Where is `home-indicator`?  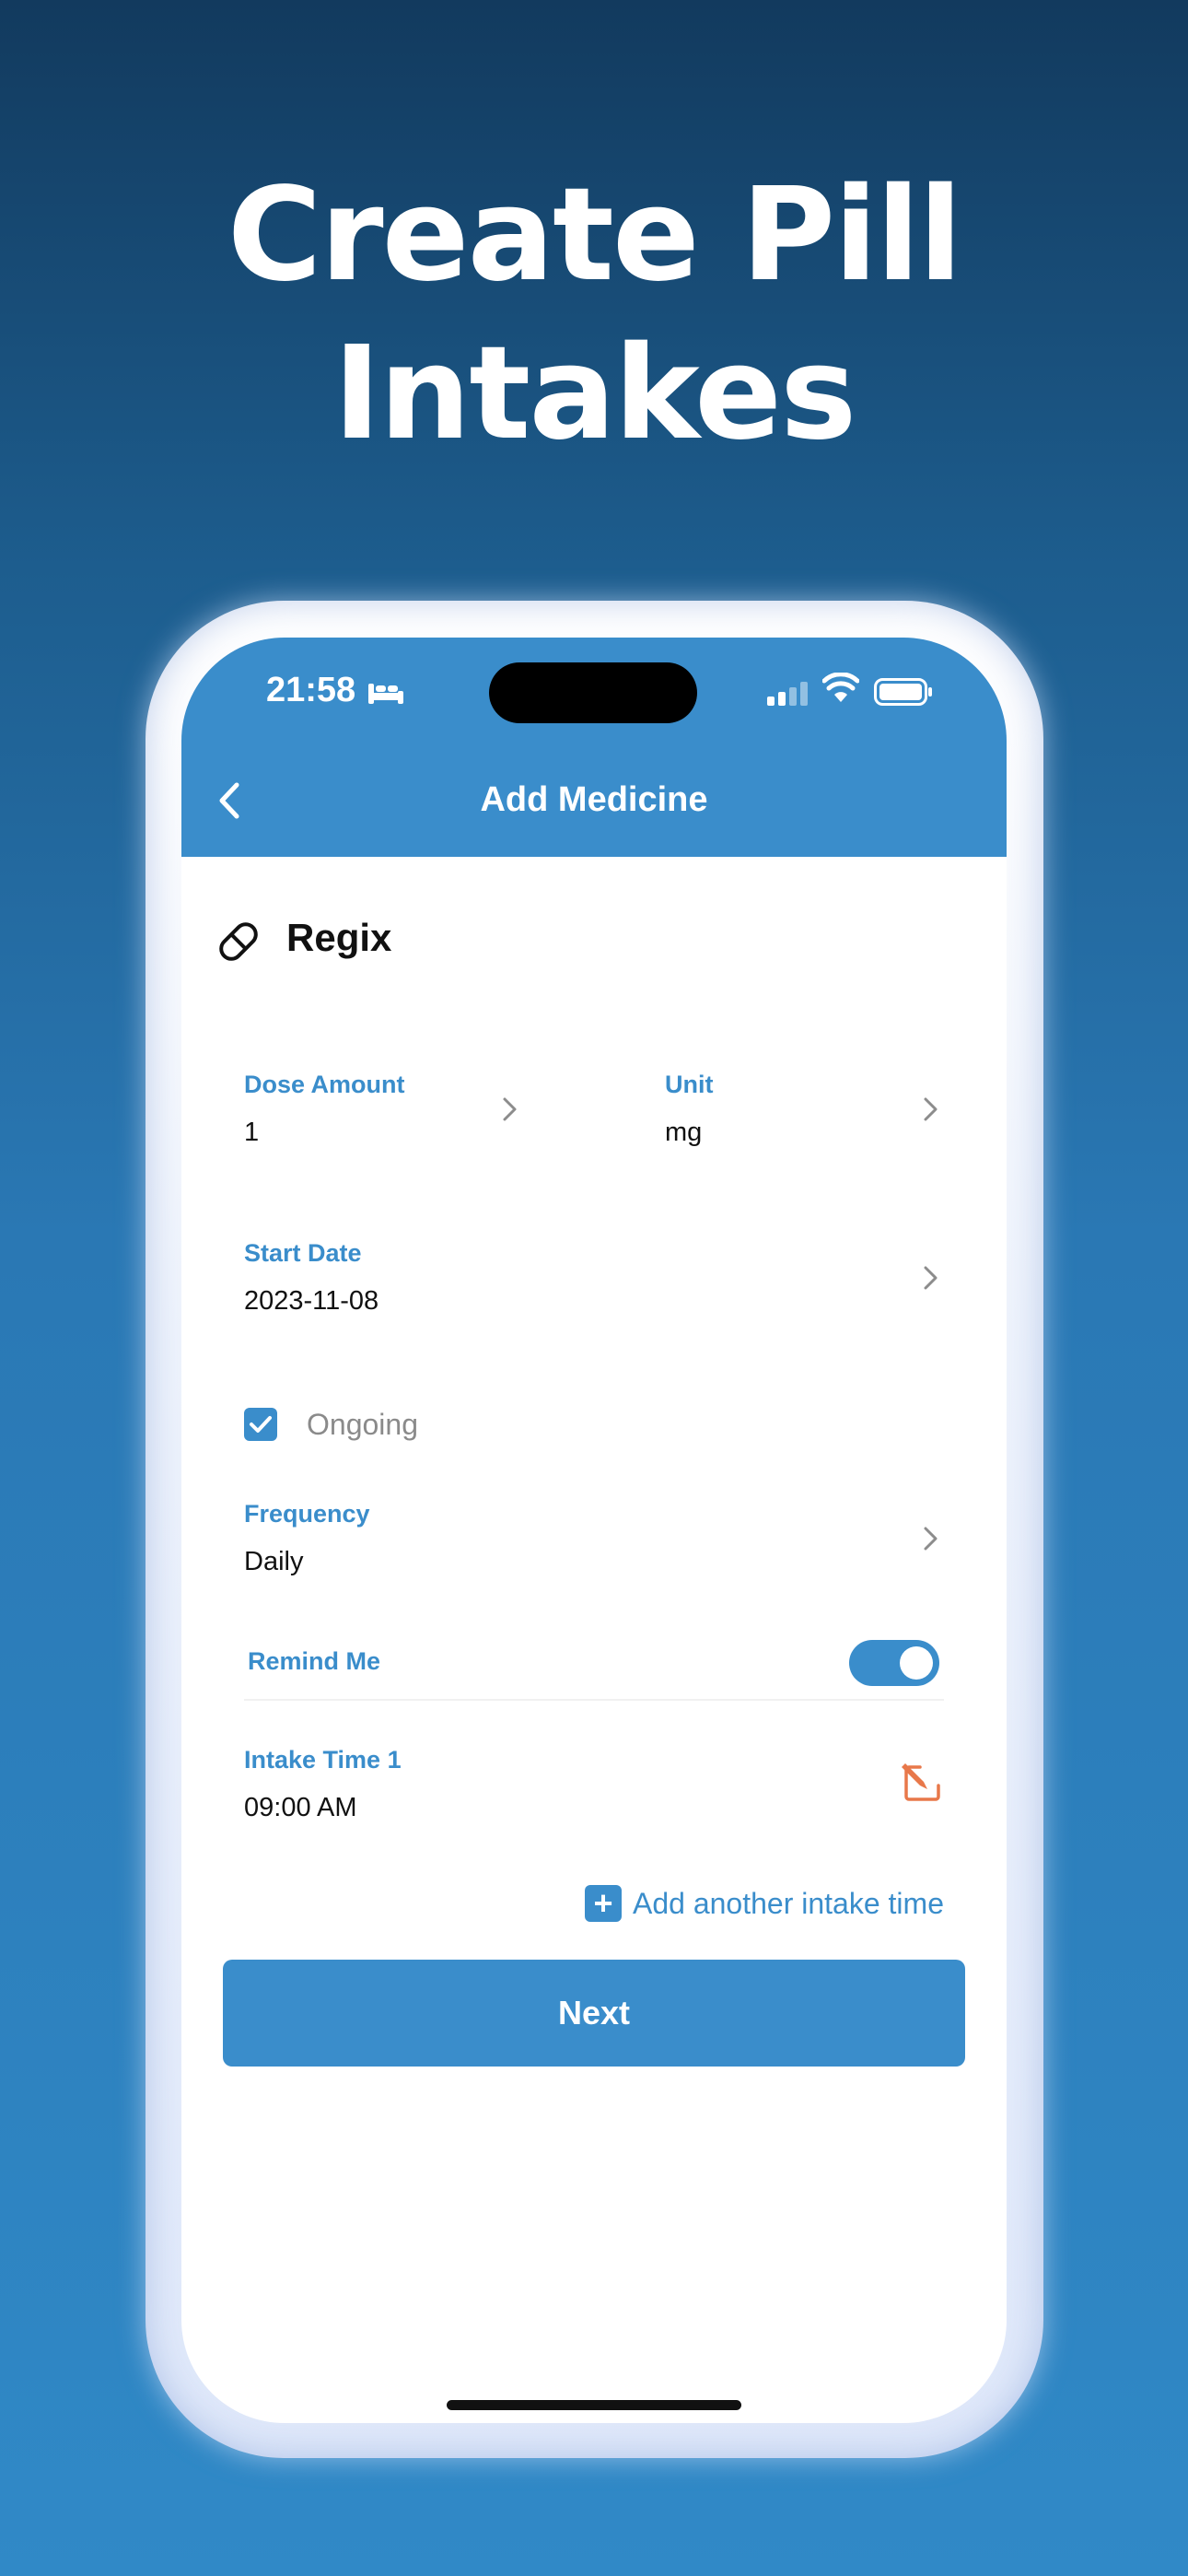 home-indicator is located at coordinates (594, 2405).